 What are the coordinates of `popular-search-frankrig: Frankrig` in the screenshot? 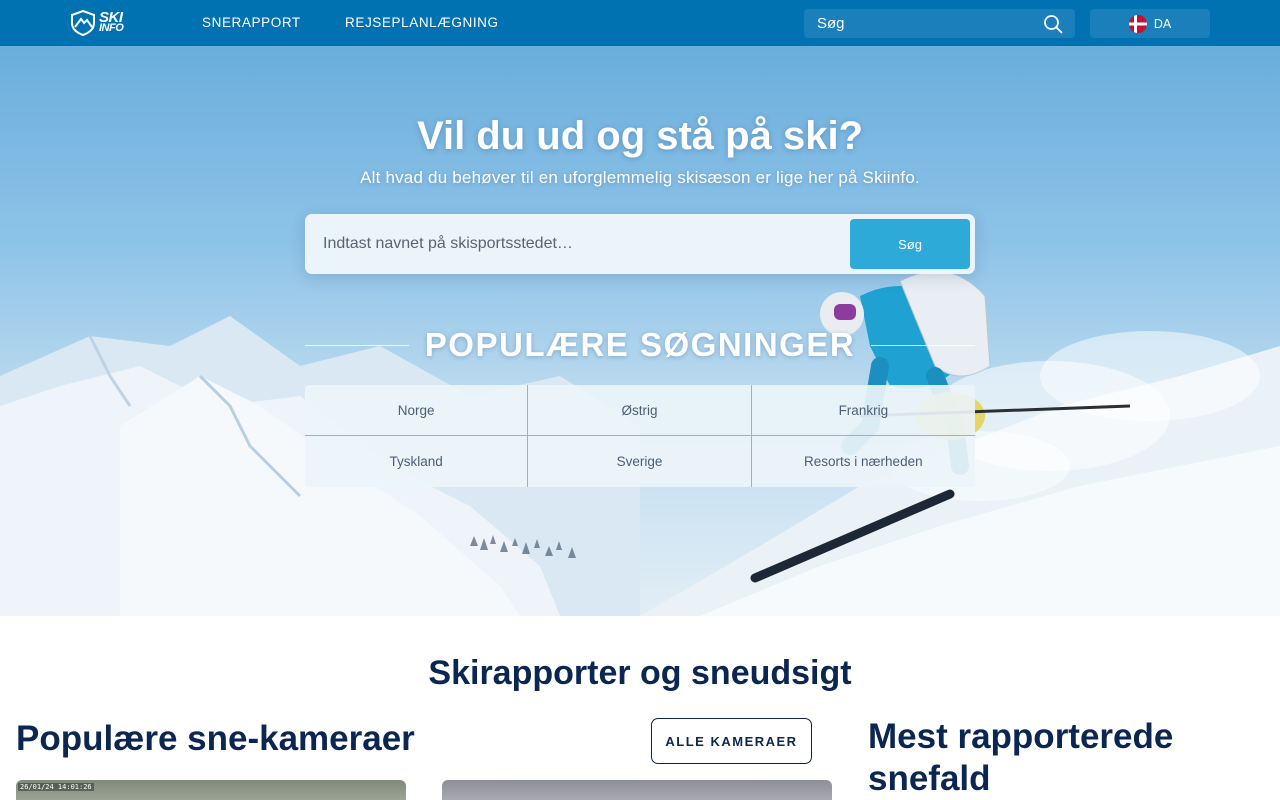 It's located at (863, 410).